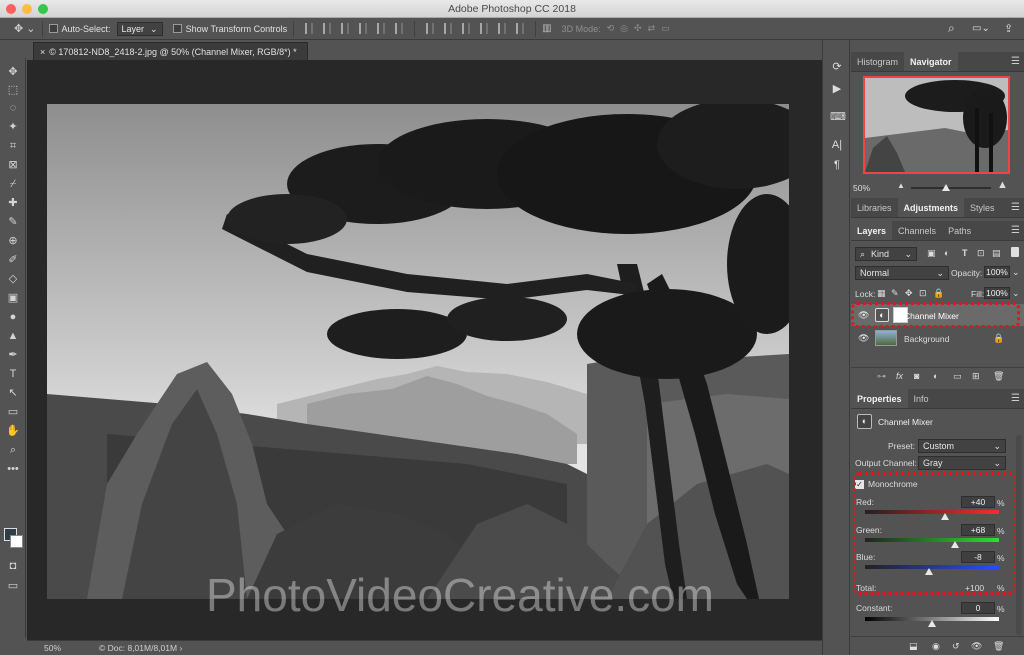 The width and height of the screenshot is (1024, 655). What do you see at coordinates (13, 317) in the screenshot?
I see `blur-tool-icon: ●` at bounding box center [13, 317].